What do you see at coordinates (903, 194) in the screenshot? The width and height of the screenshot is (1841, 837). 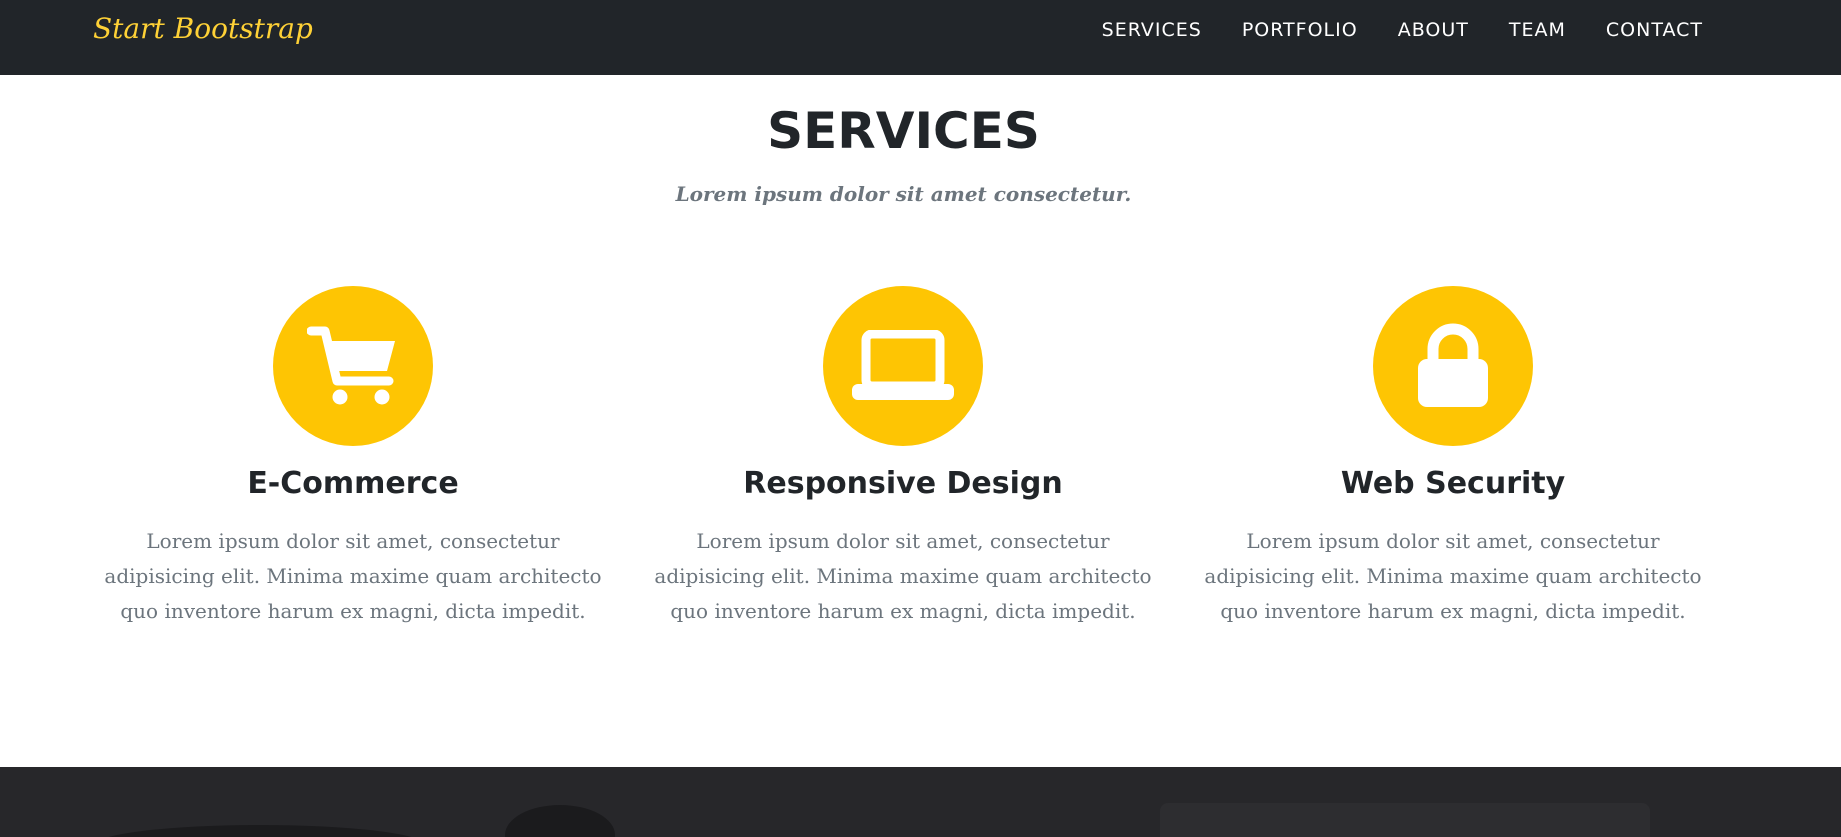 I see `section-subtitle: Lorem ipsum dolor sit amet consectetur.` at bounding box center [903, 194].